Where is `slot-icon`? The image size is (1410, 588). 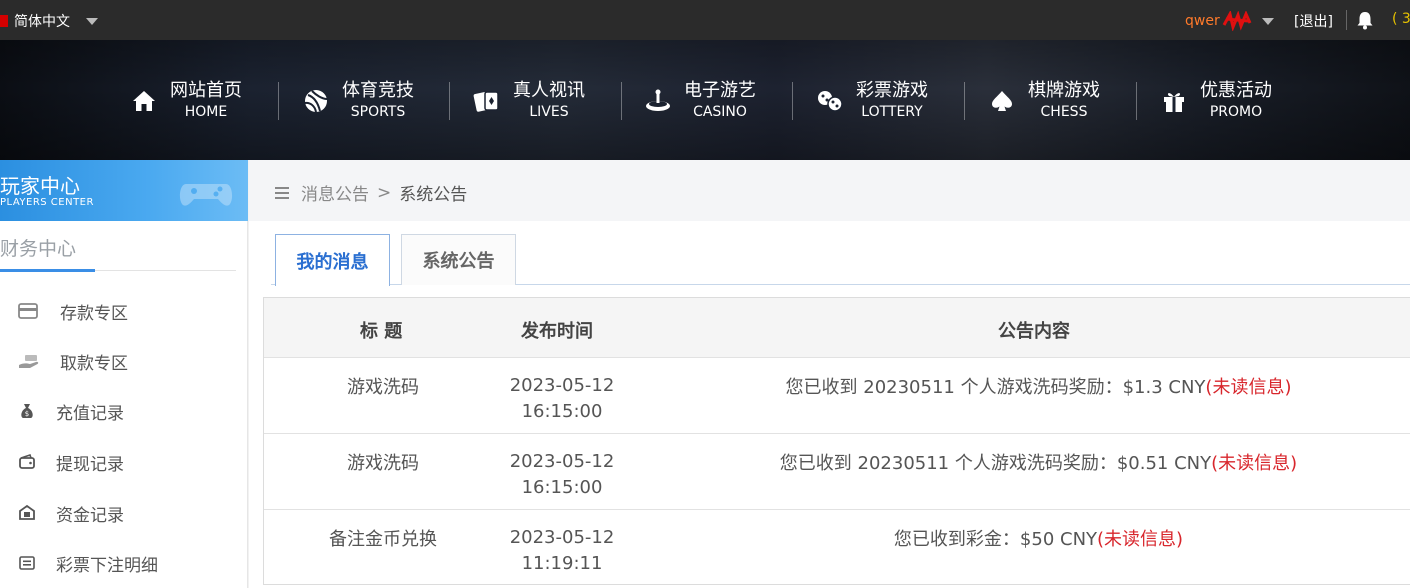 slot-icon is located at coordinates (658, 100).